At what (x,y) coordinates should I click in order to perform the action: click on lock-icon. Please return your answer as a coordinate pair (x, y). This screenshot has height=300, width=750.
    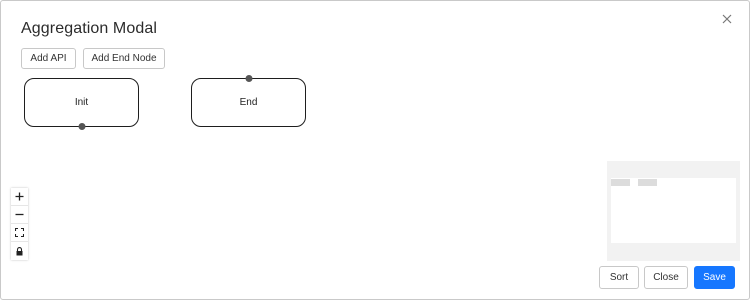
    Looking at the image, I should click on (19, 251).